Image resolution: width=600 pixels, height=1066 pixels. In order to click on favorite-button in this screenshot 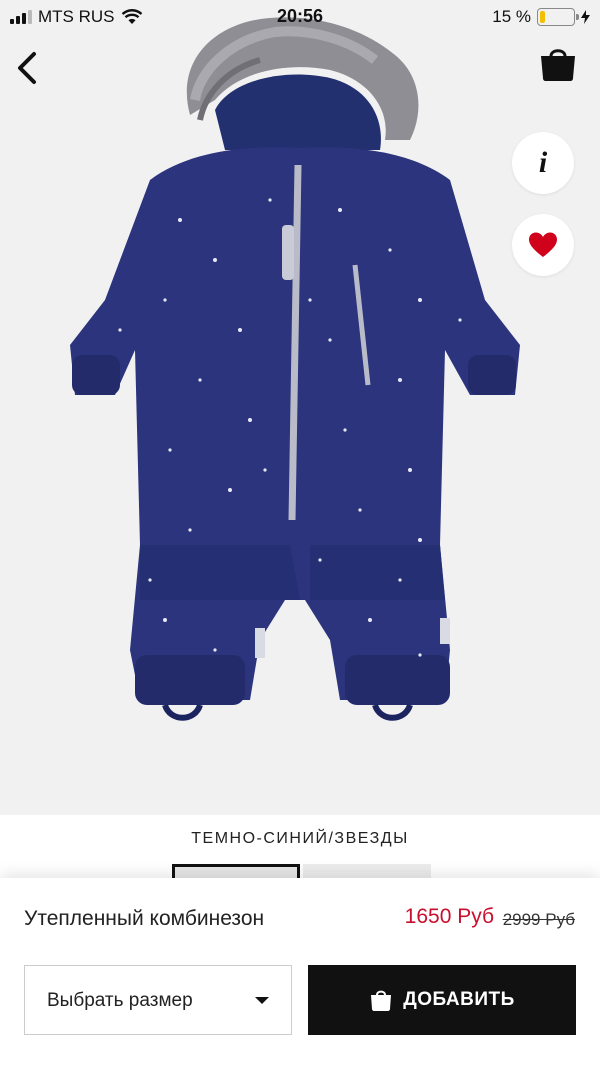, I will do `click(543, 245)`.